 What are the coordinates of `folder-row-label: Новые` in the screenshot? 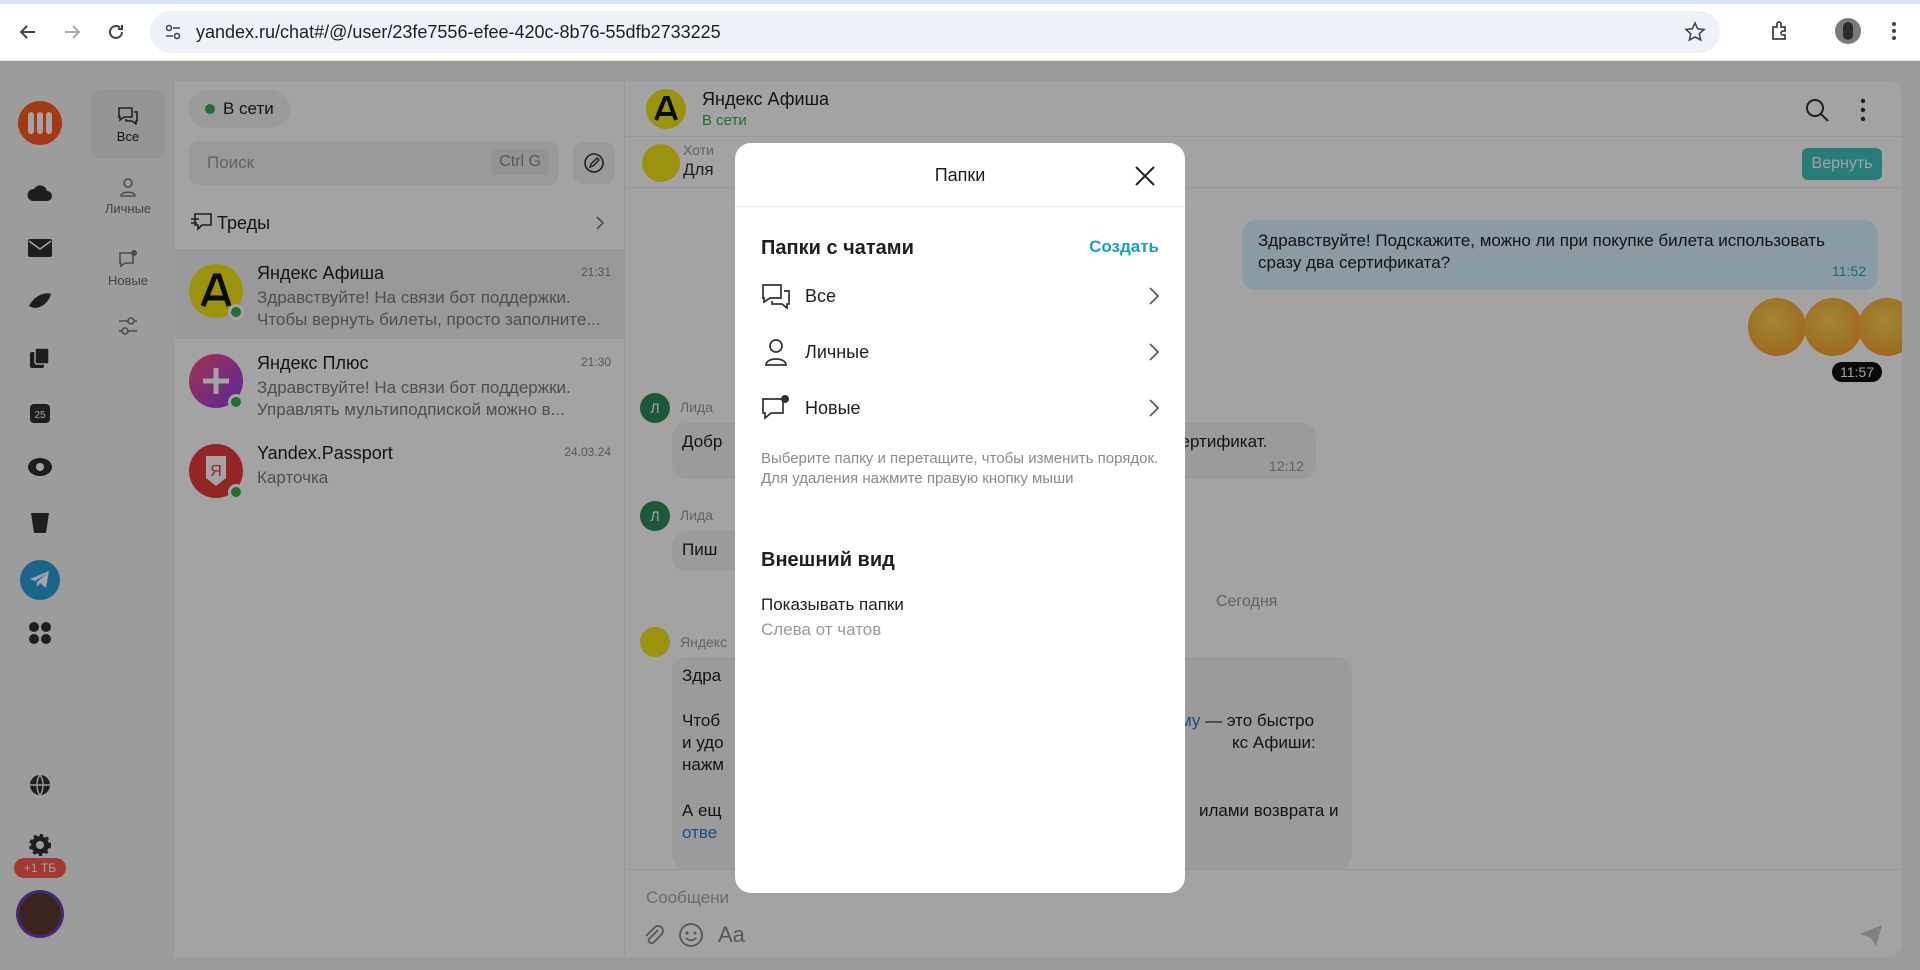 It's located at (833, 408).